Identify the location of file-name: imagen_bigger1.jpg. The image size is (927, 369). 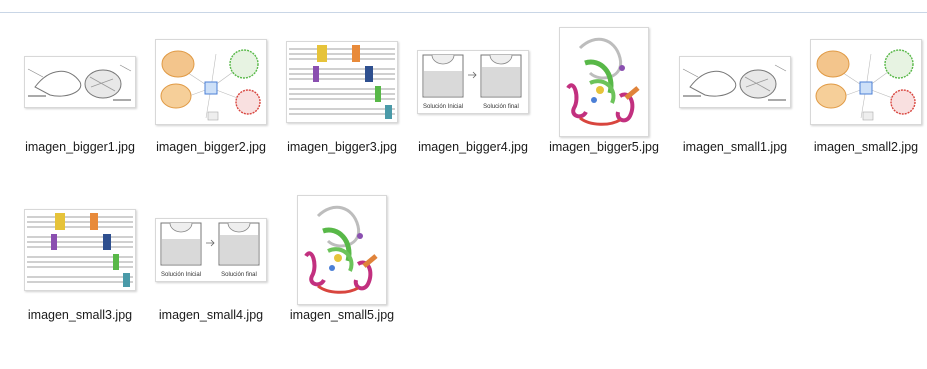
(80, 147).